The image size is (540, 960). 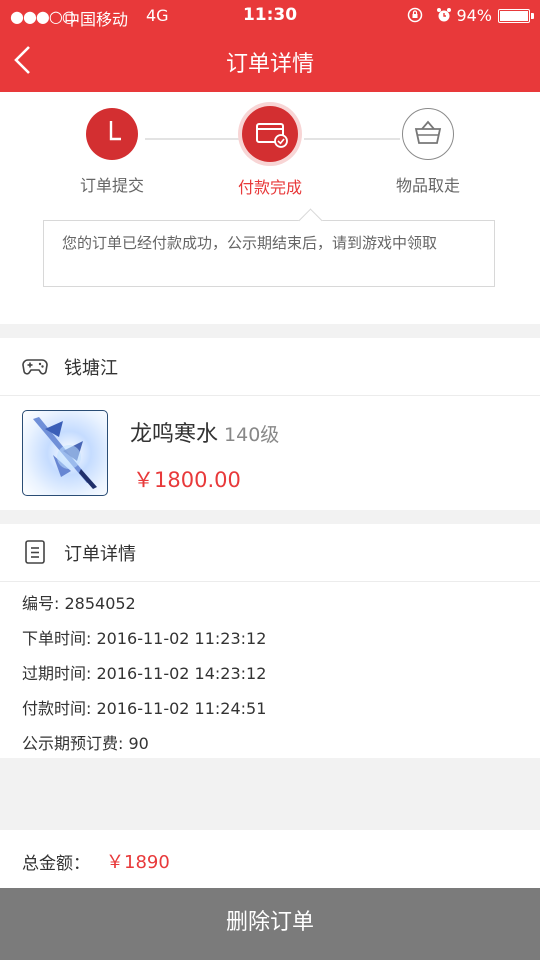 What do you see at coordinates (310, 220) in the screenshot?
I see `notice-pointer` at bounding box center [310, 220].